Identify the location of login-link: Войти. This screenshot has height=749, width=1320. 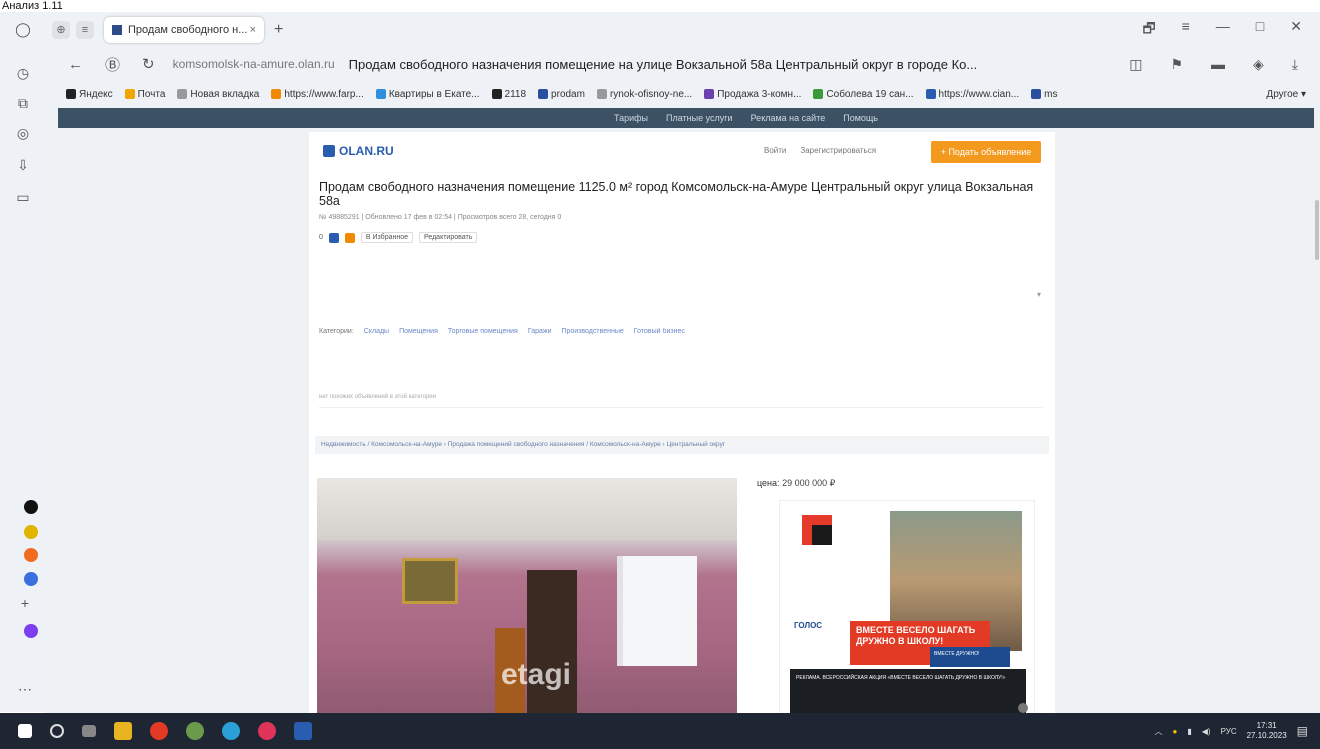
(775, 150).